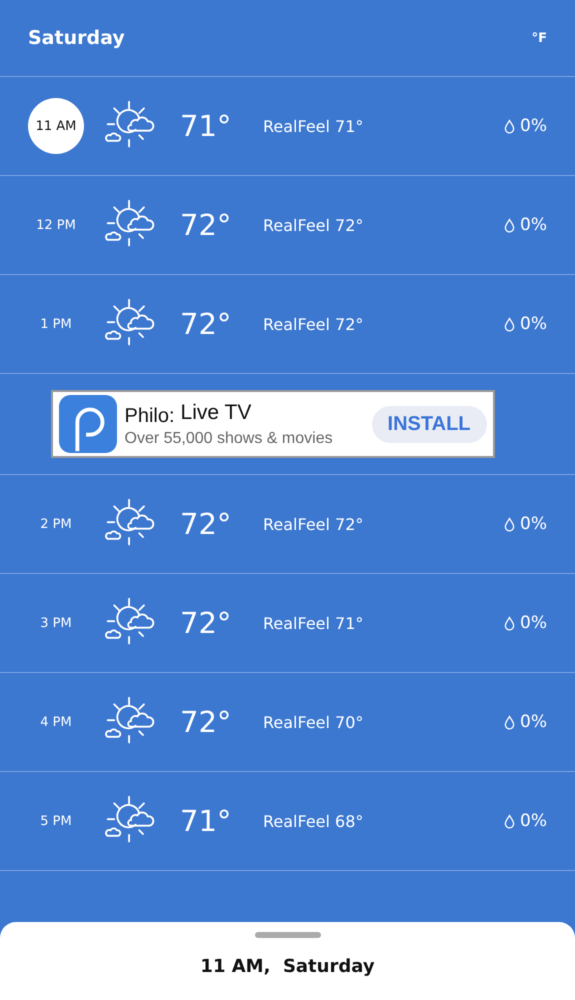 Image resolution: width=575 pixels, height=1000 pixels. I want to click on ad-banner: Philo: Live TV Over 55,000 shows & movies INSTALL, so click(272, 424).